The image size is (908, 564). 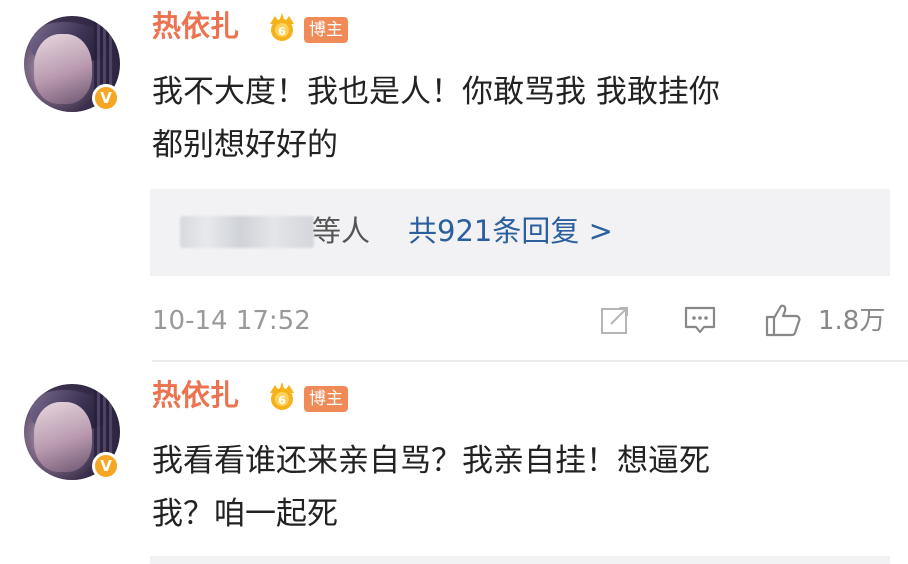 I want to click on thumbs-up-icon, so click(x=783, y=320).